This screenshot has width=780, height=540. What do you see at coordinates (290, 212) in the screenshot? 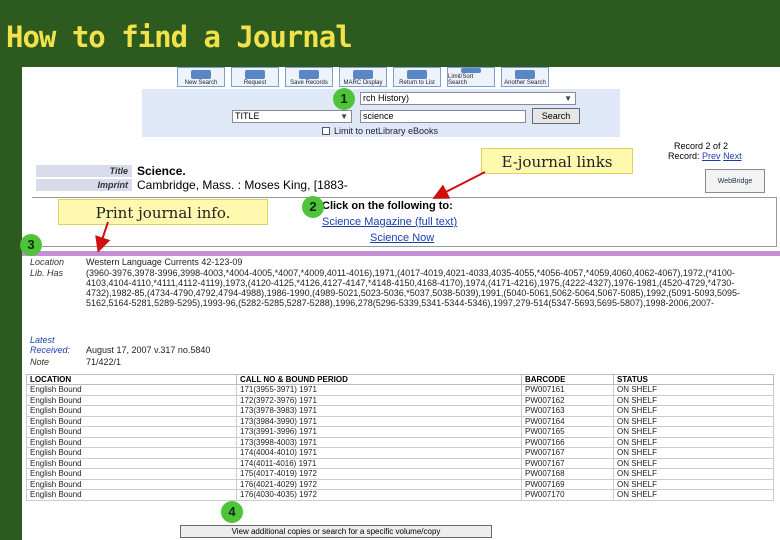
I see `callout-arrows` at bounding box center [290, 212].